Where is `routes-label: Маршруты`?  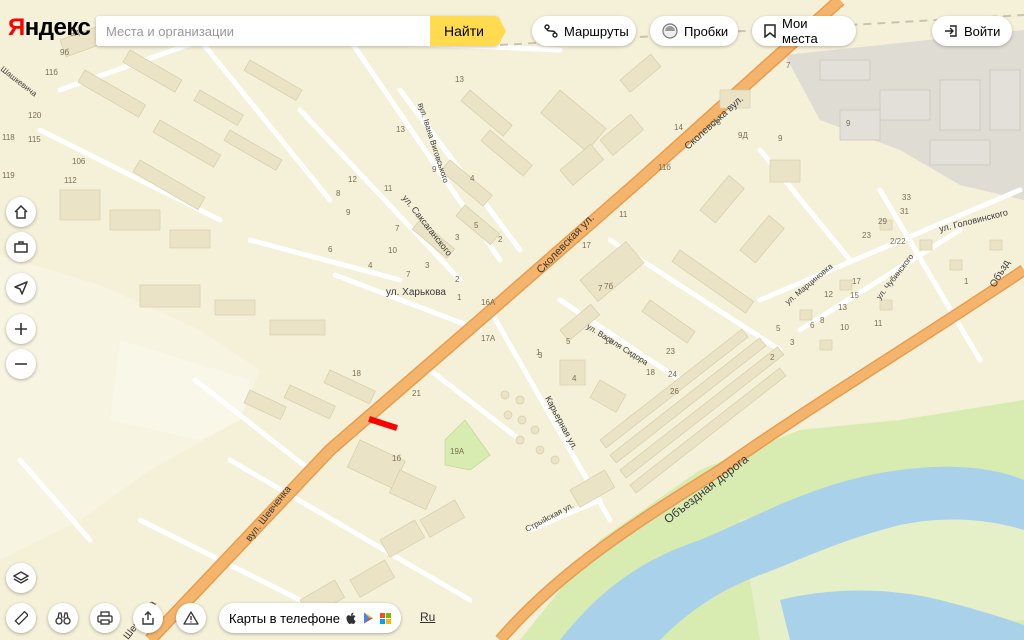
routes-label: Маршруты is located at coordinates (596, 31).